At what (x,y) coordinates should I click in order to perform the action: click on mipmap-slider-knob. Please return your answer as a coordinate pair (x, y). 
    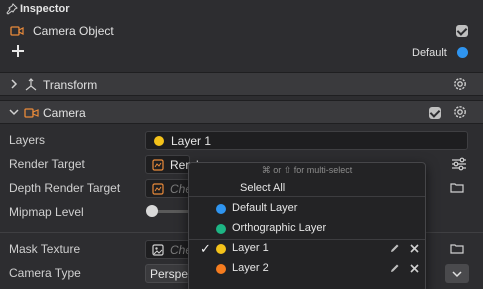
    Looking at the image, I should click on (152, 211).